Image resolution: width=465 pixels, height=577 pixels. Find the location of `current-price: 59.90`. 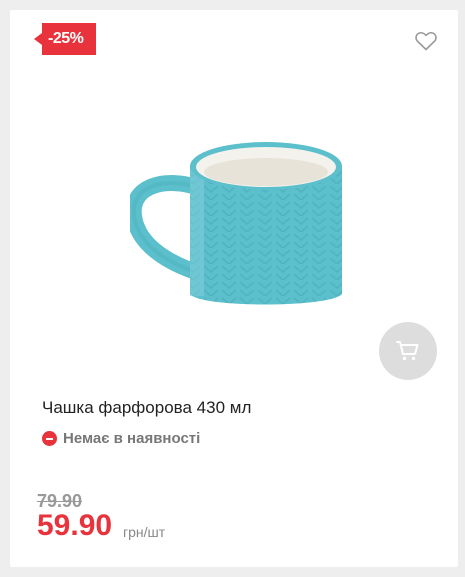

current-price: 59.90 is located at coordinates (75, 525).